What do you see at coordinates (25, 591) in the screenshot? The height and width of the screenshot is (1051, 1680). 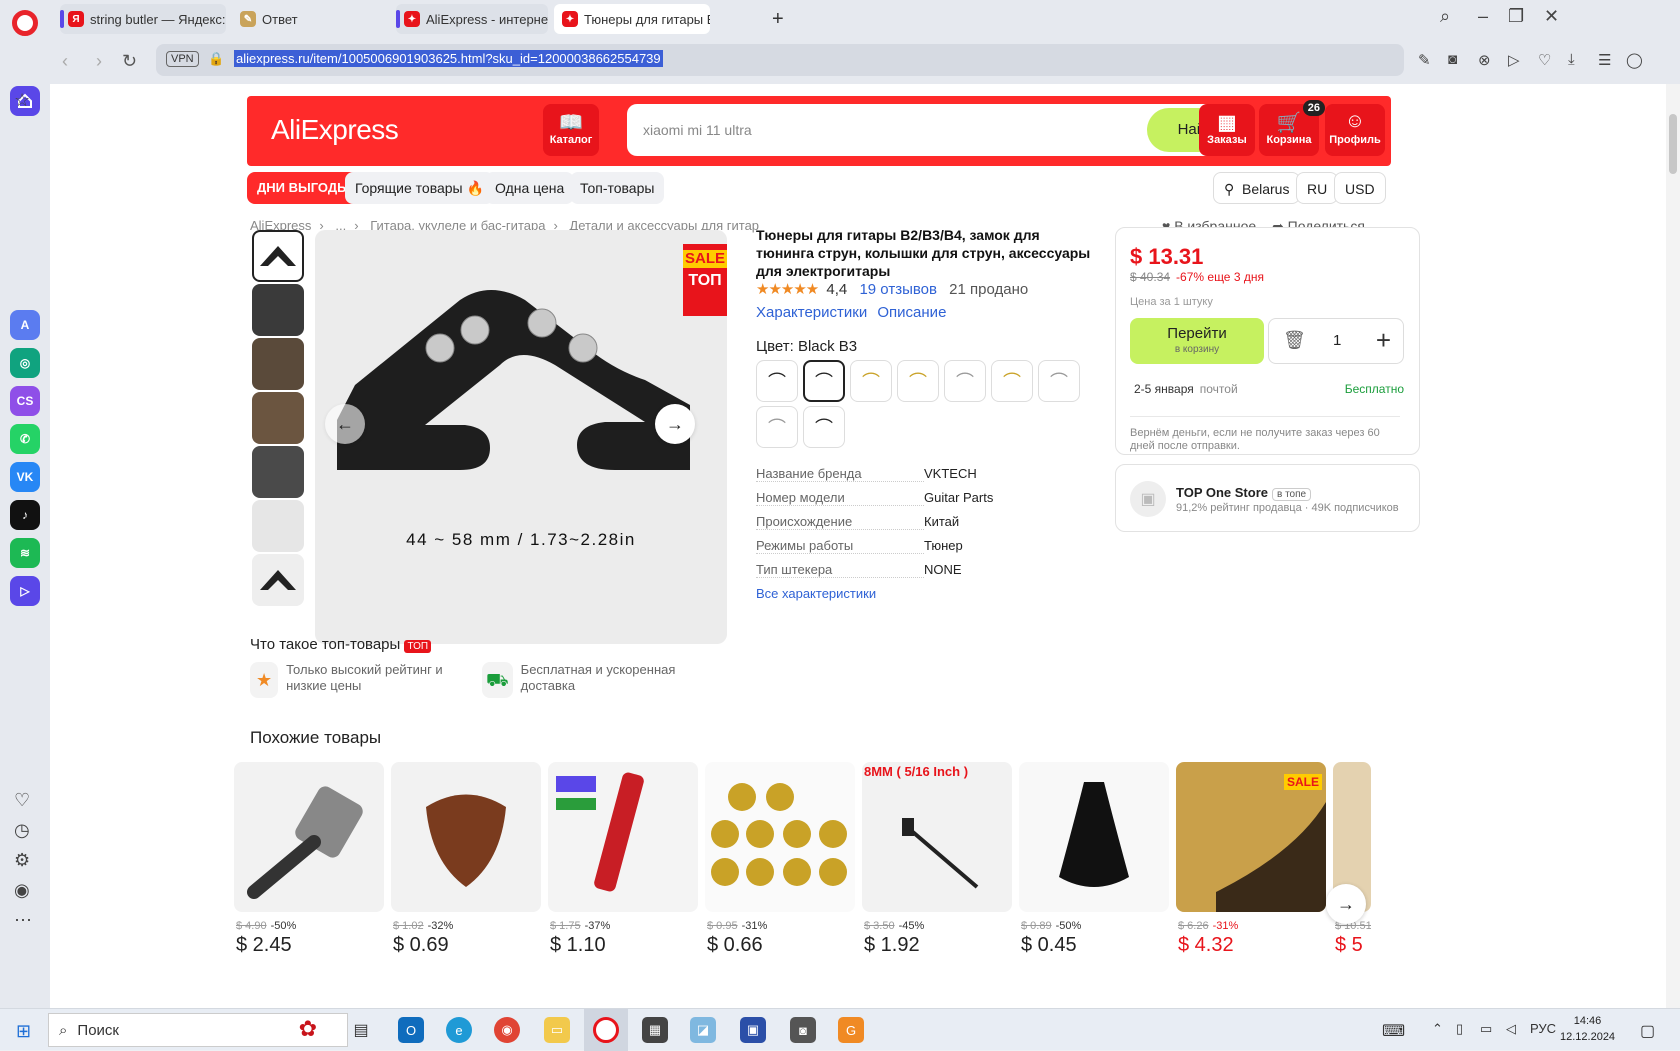 I see `player-icon: ▷` at bounding box center [25, 591].